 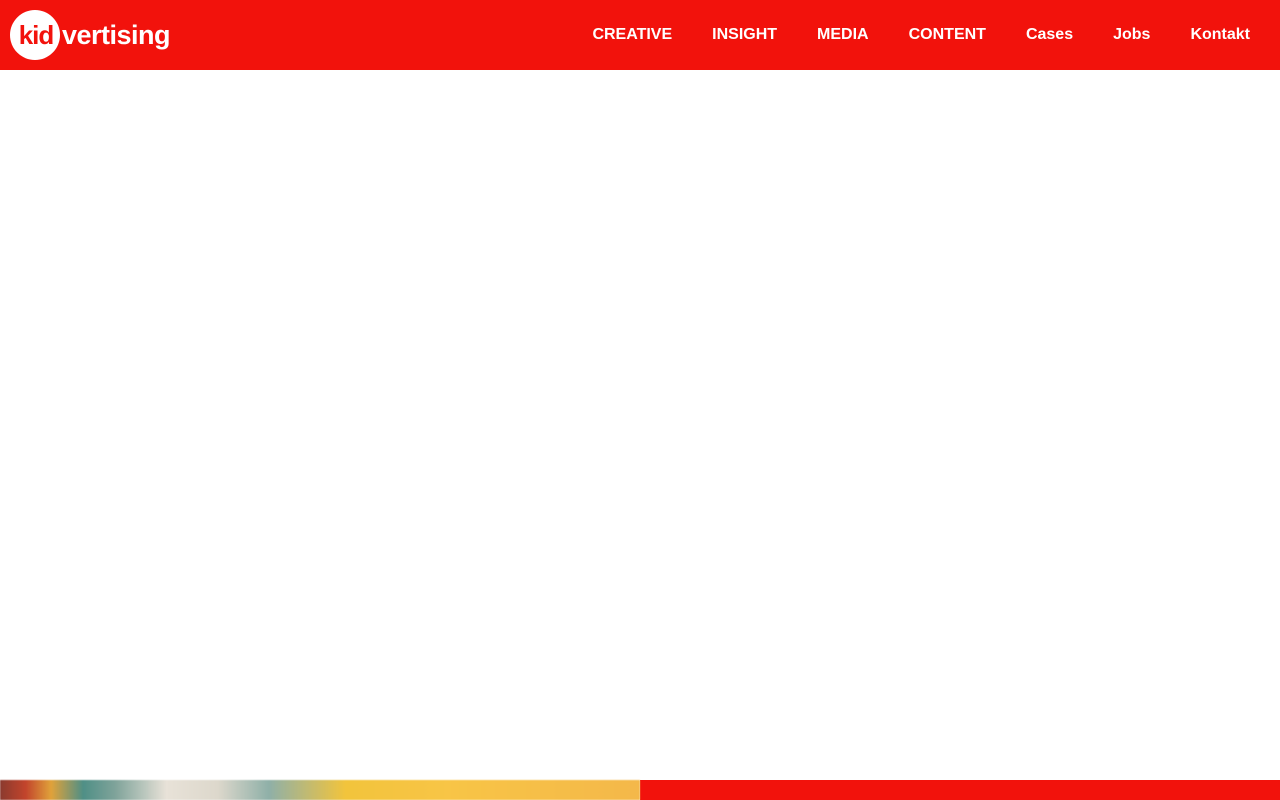 I want to click on nav-item-kontakt: Kontakt, so click(x=1220, y=35).